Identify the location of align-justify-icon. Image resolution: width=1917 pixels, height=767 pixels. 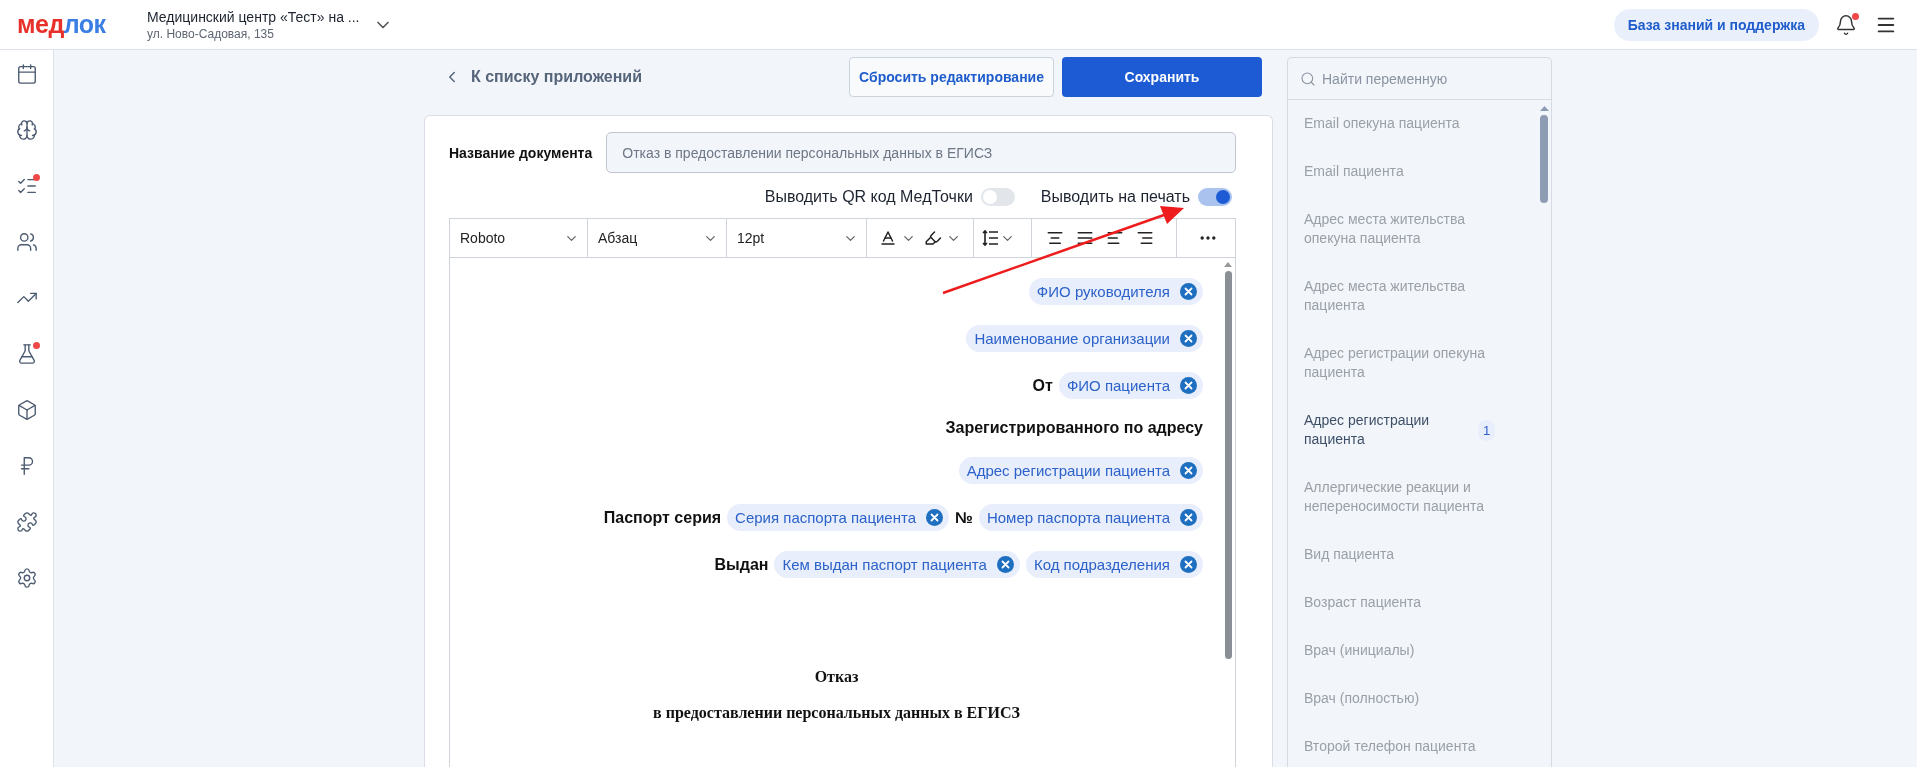
(1085, 238).